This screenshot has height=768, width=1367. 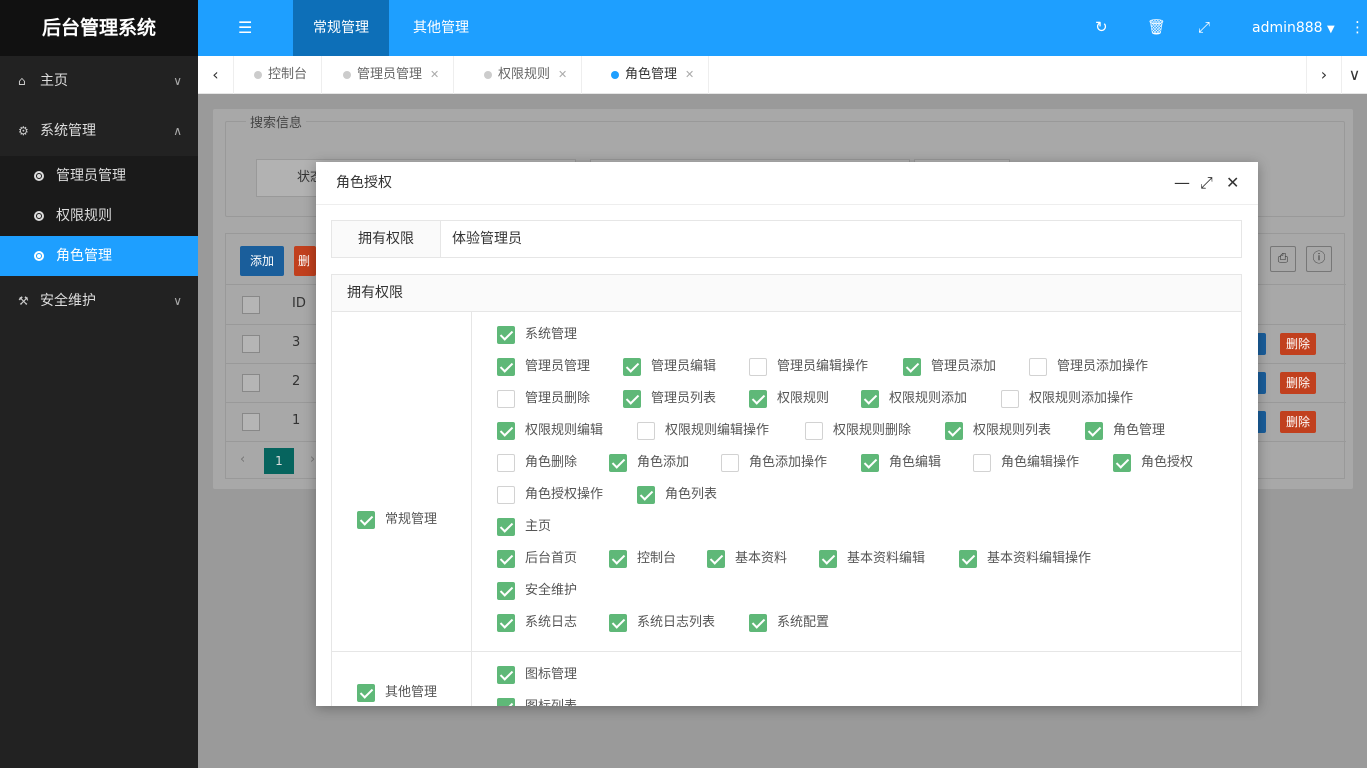 What do you see at coordinates (1025, 559) in the screenshot?
I see `permission-checkbox: 基本资料编辑操作` at bounding box center [1025, 559].